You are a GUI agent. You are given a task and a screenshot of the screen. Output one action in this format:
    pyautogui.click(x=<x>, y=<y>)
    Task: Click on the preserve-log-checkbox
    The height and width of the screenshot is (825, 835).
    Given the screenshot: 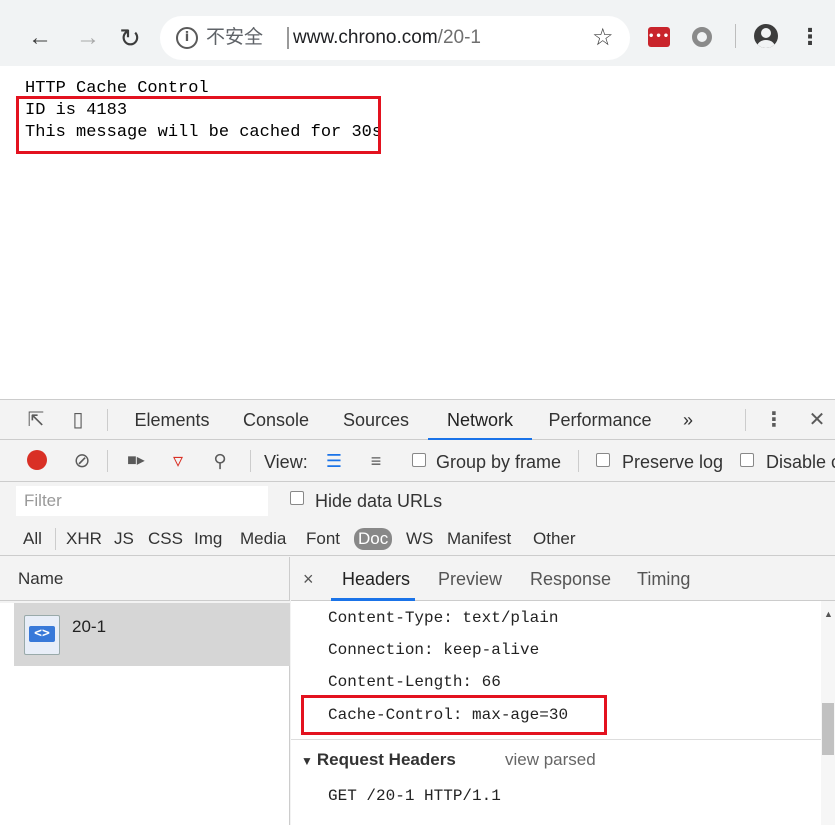 What is the action you would take?
    pyautogui.click(x=603, y=460)
    